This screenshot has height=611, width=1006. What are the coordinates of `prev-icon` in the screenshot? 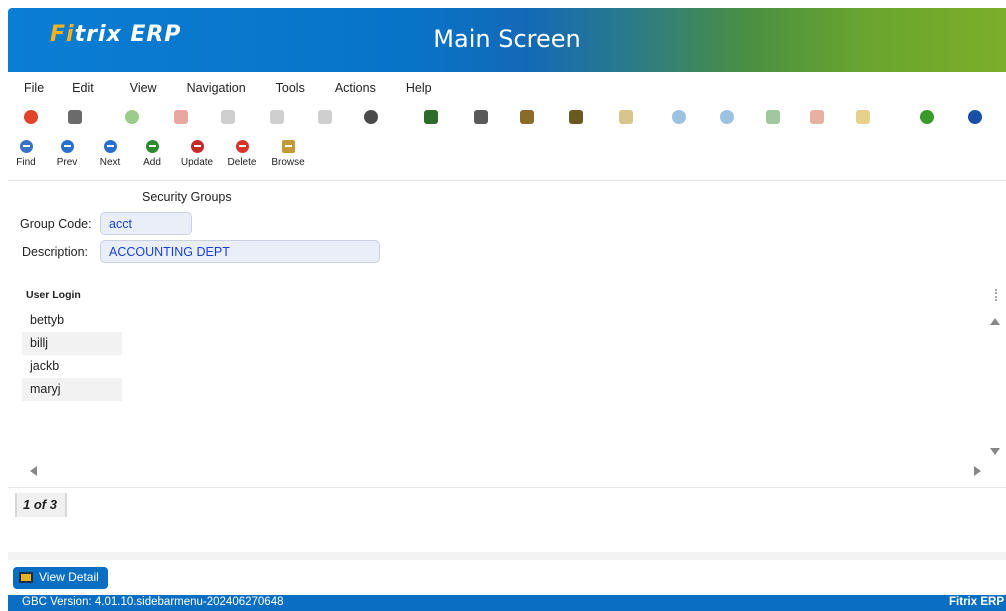 It's located at (67, 146).